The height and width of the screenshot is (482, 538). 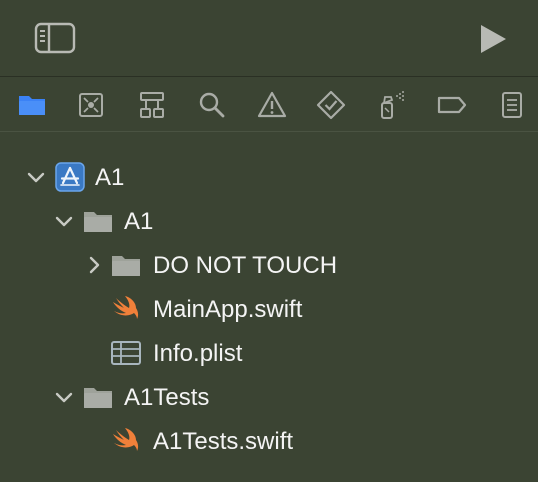 I want to click on tree-label-tests: A1Tests.swift, so click(x=223, y=441).